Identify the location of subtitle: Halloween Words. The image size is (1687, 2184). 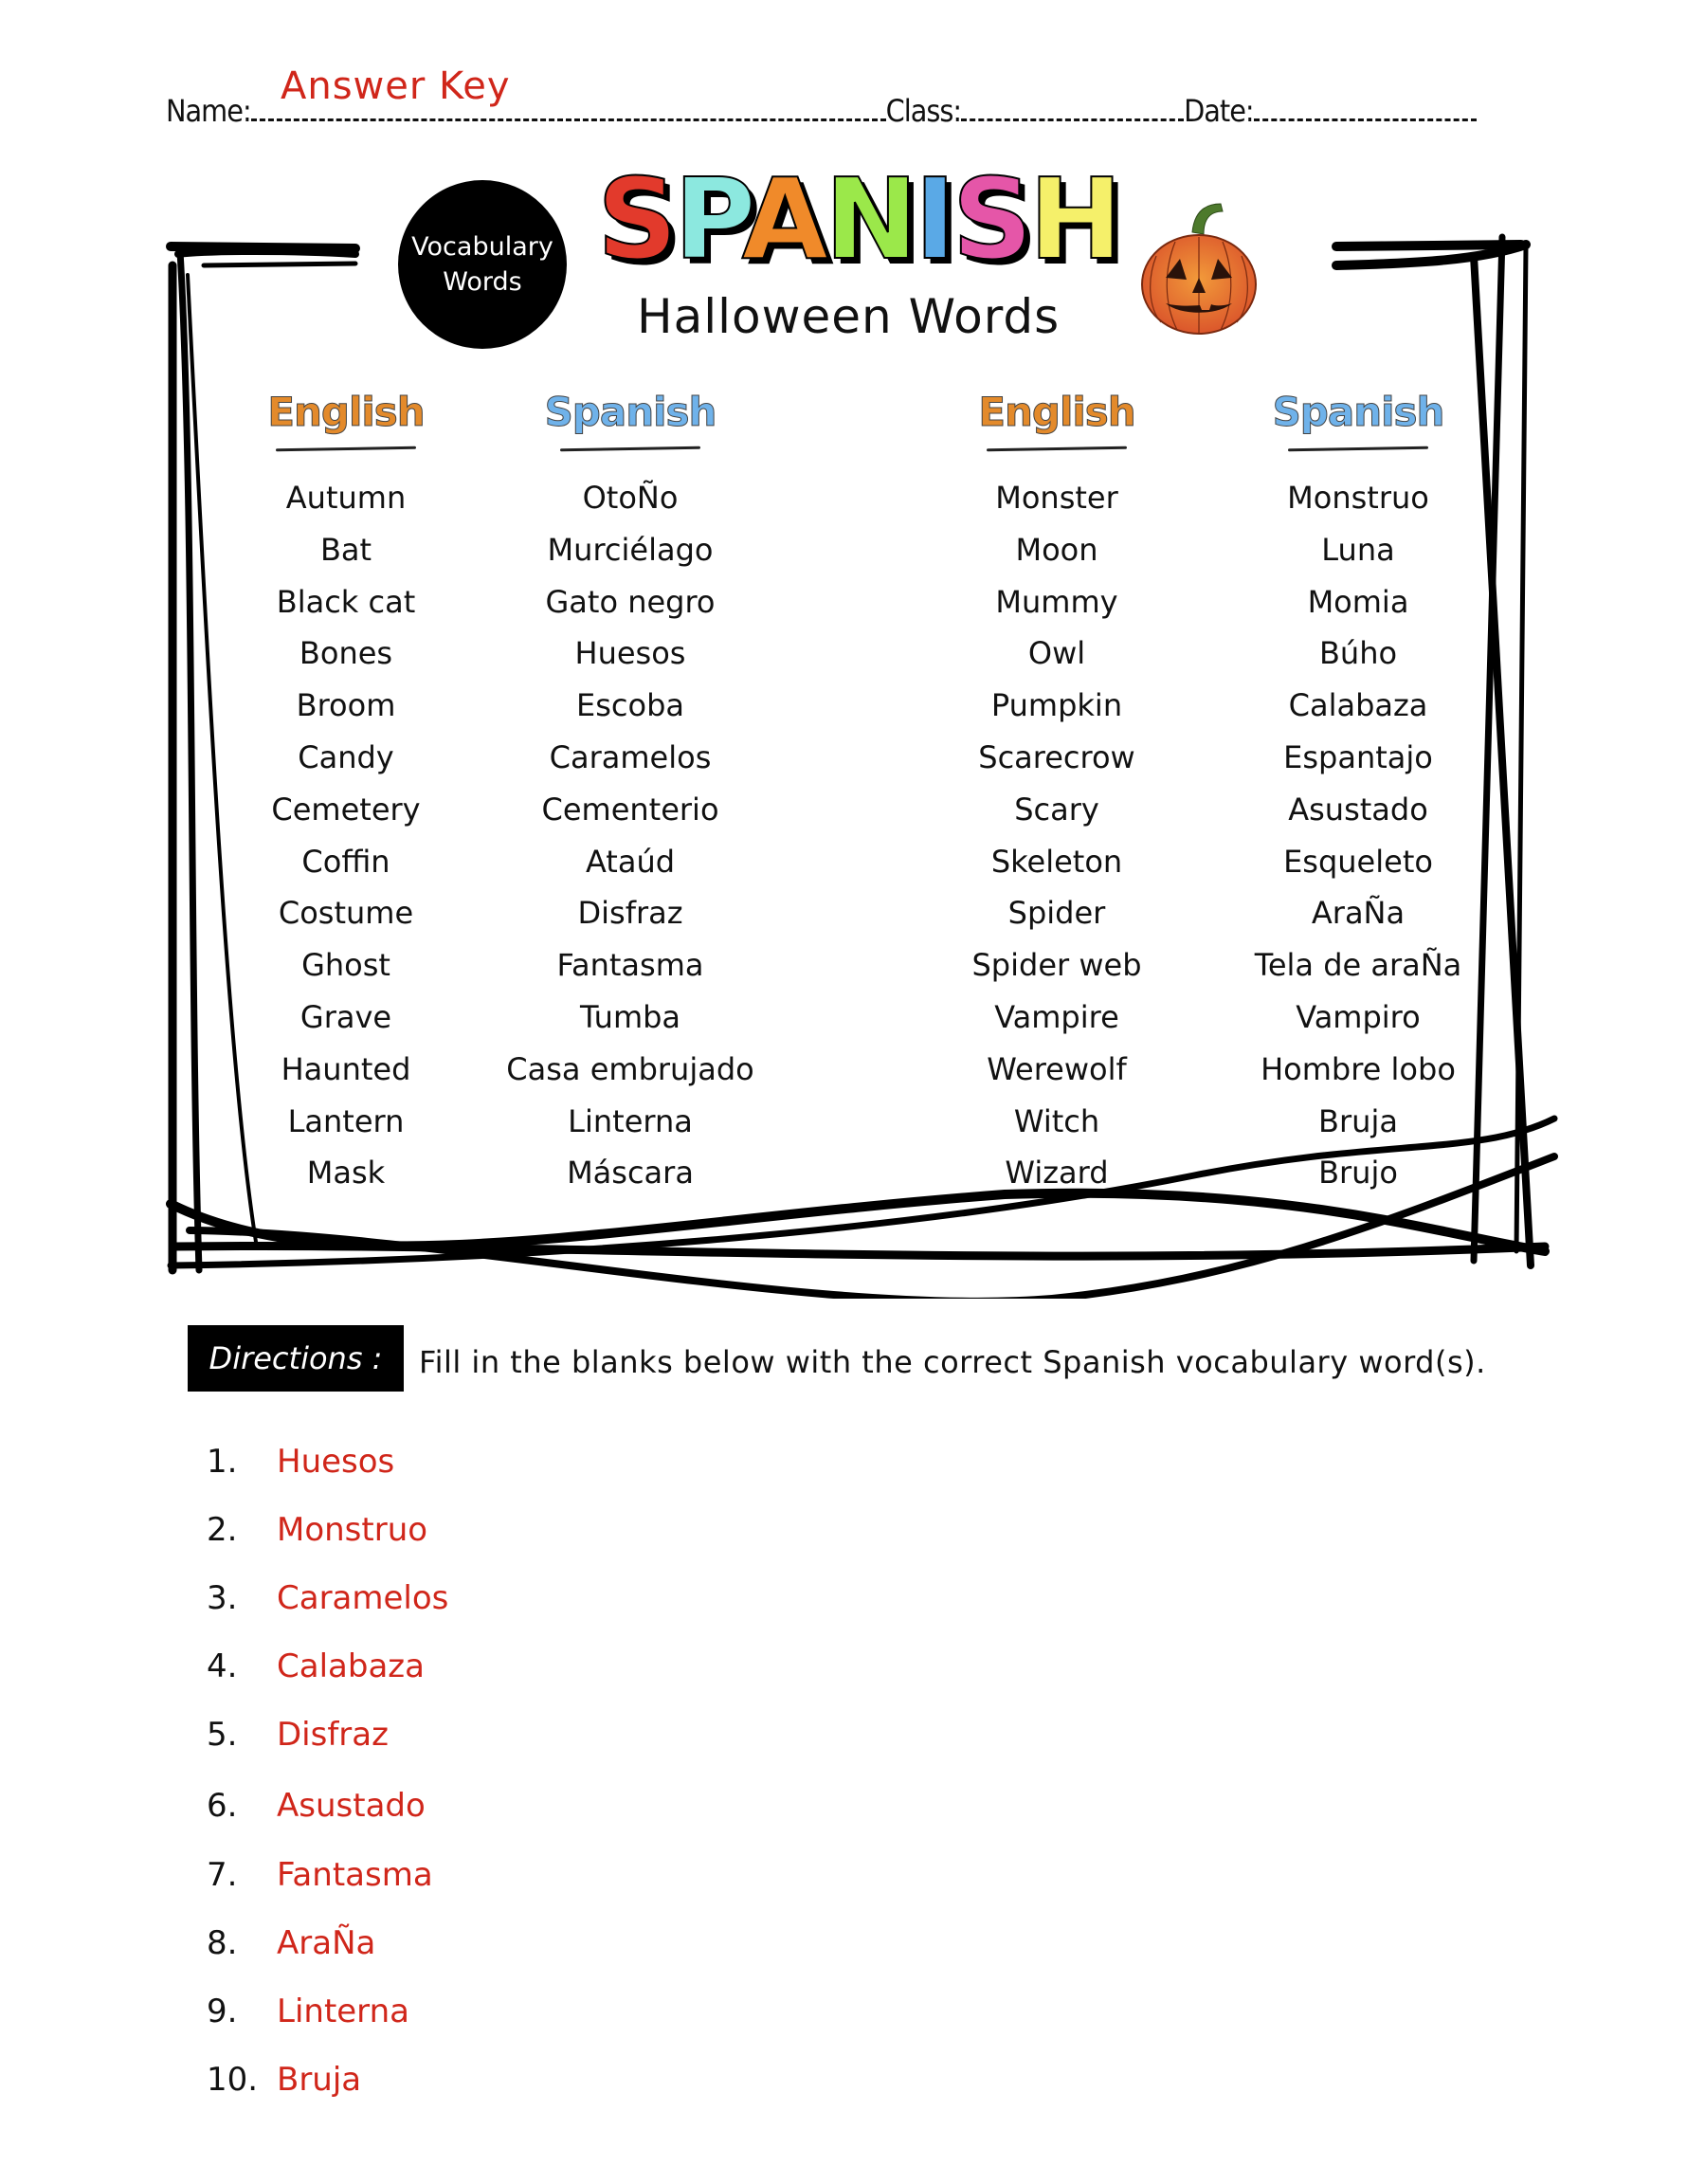
(849, 316).